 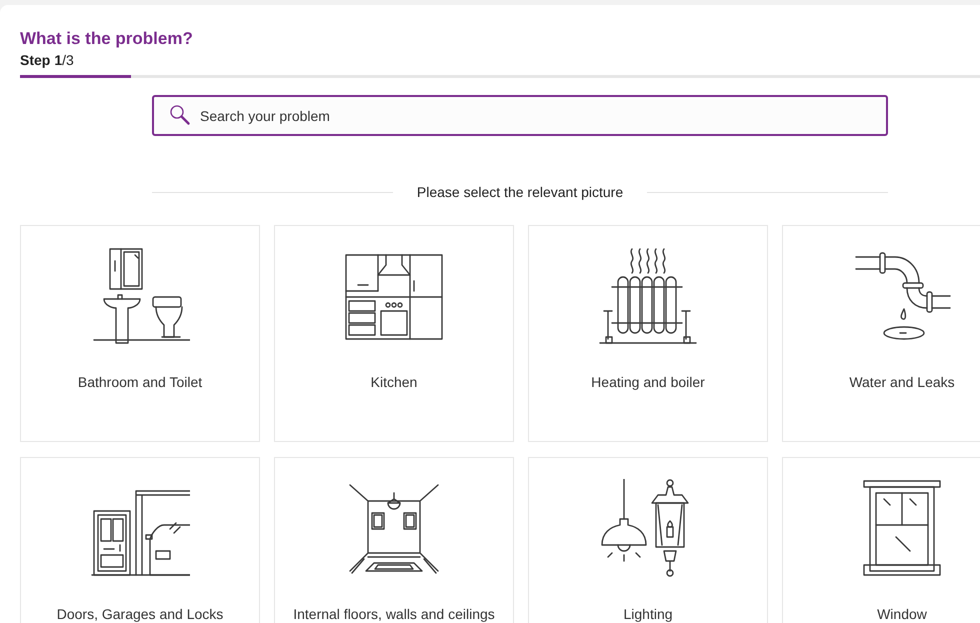 I want to click on category-card: Kitchen, so click(x=394, y=333).